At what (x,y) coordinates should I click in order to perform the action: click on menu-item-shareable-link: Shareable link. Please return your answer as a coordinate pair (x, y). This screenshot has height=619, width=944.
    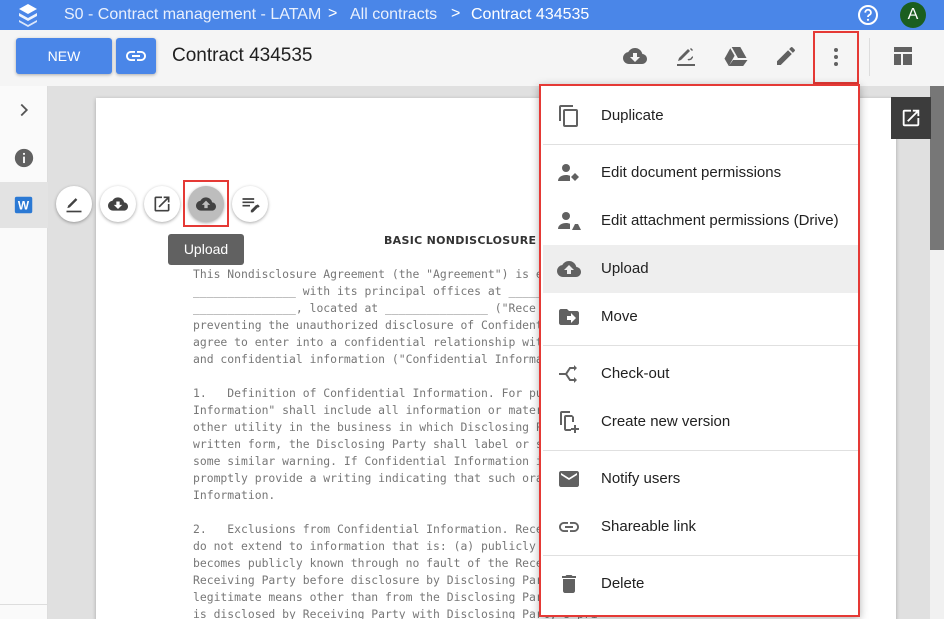
    Looking at the image, I should click on (700, 527).